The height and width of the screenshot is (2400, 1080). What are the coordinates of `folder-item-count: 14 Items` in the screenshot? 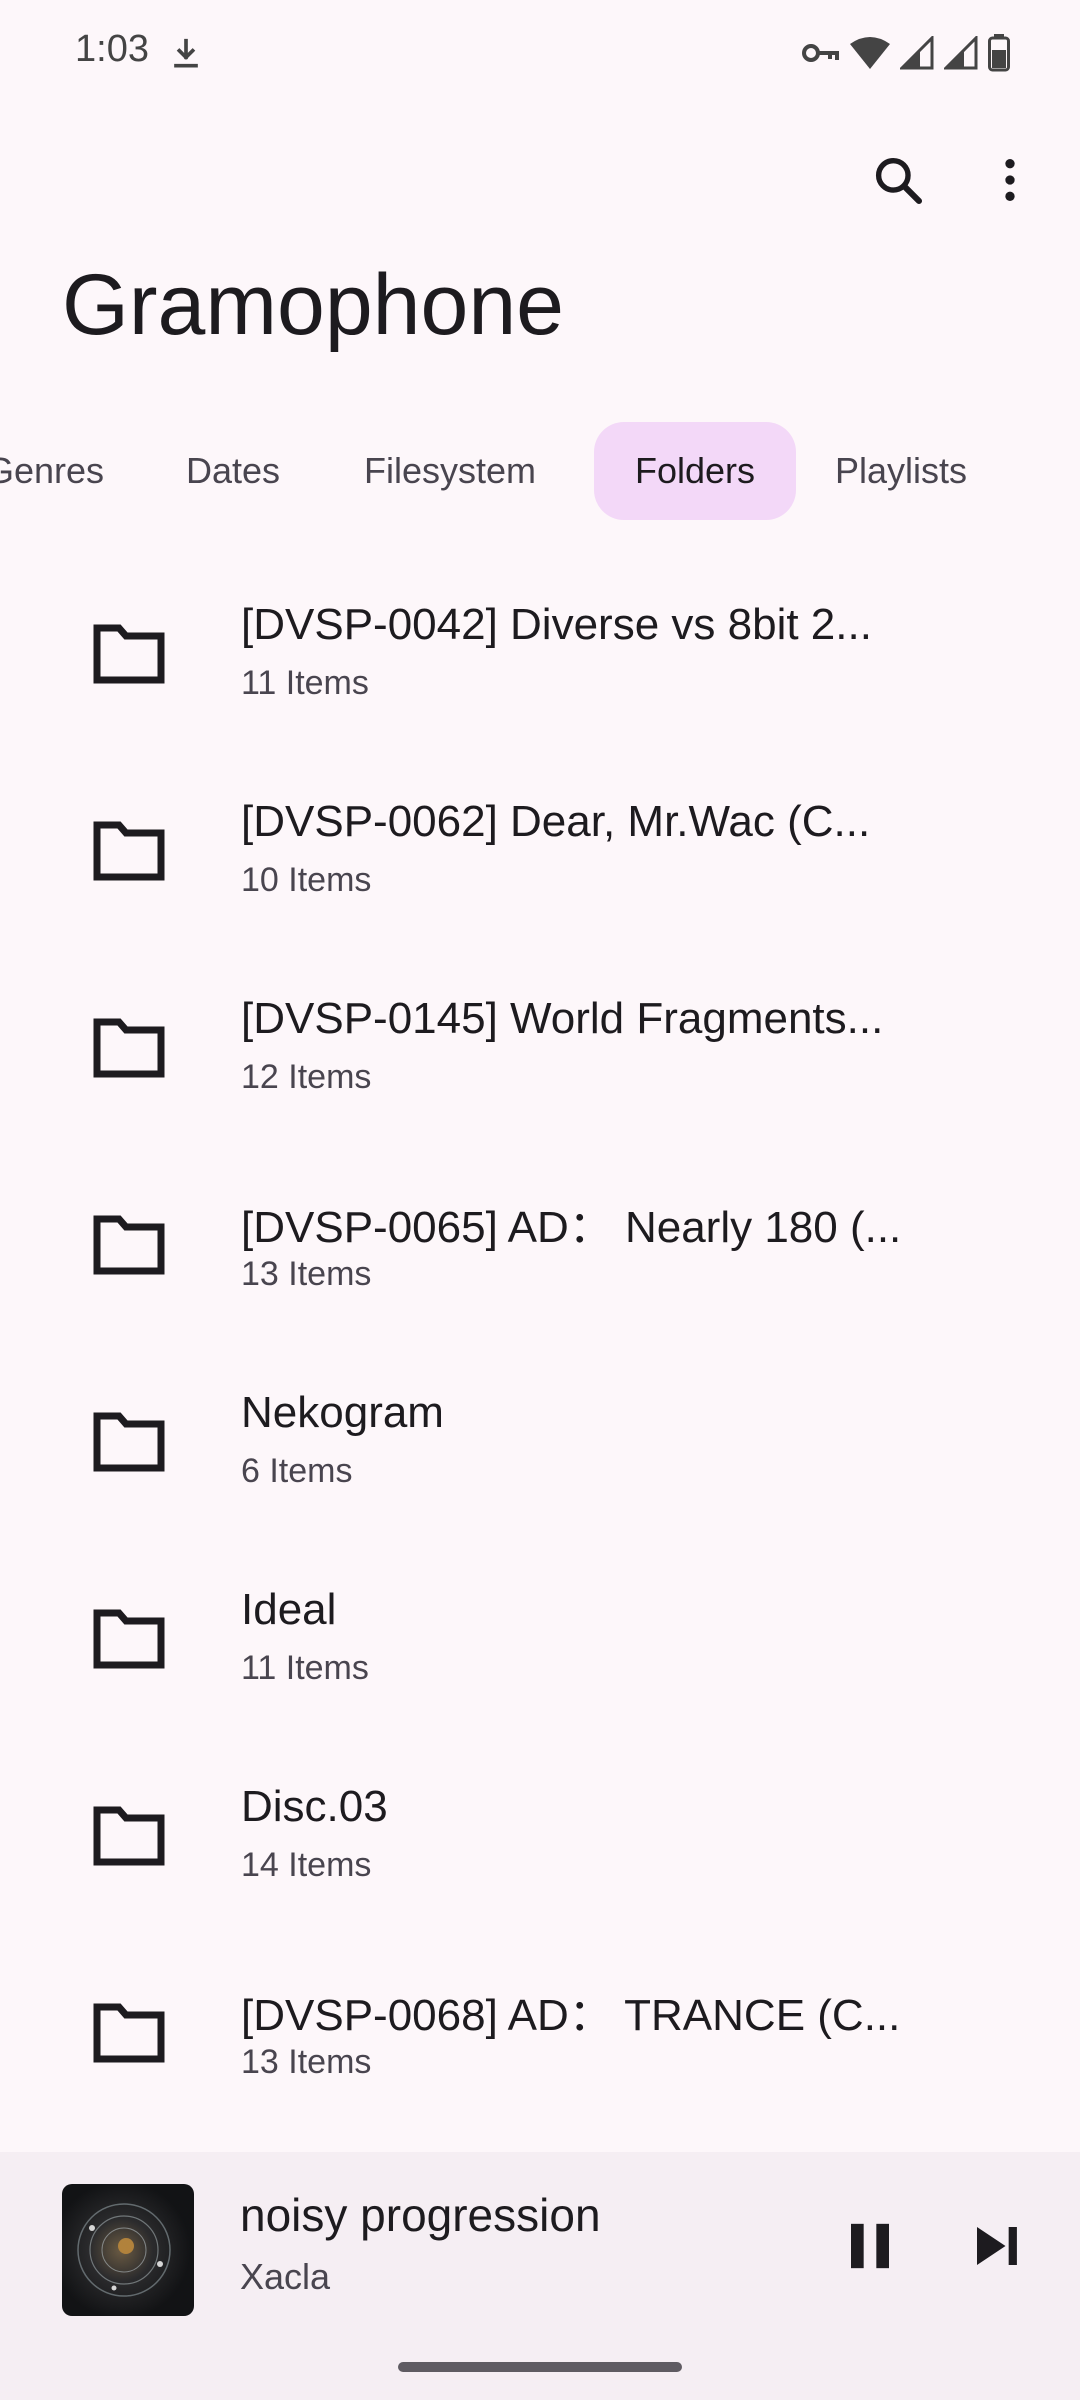 It's located at (306, 1865).